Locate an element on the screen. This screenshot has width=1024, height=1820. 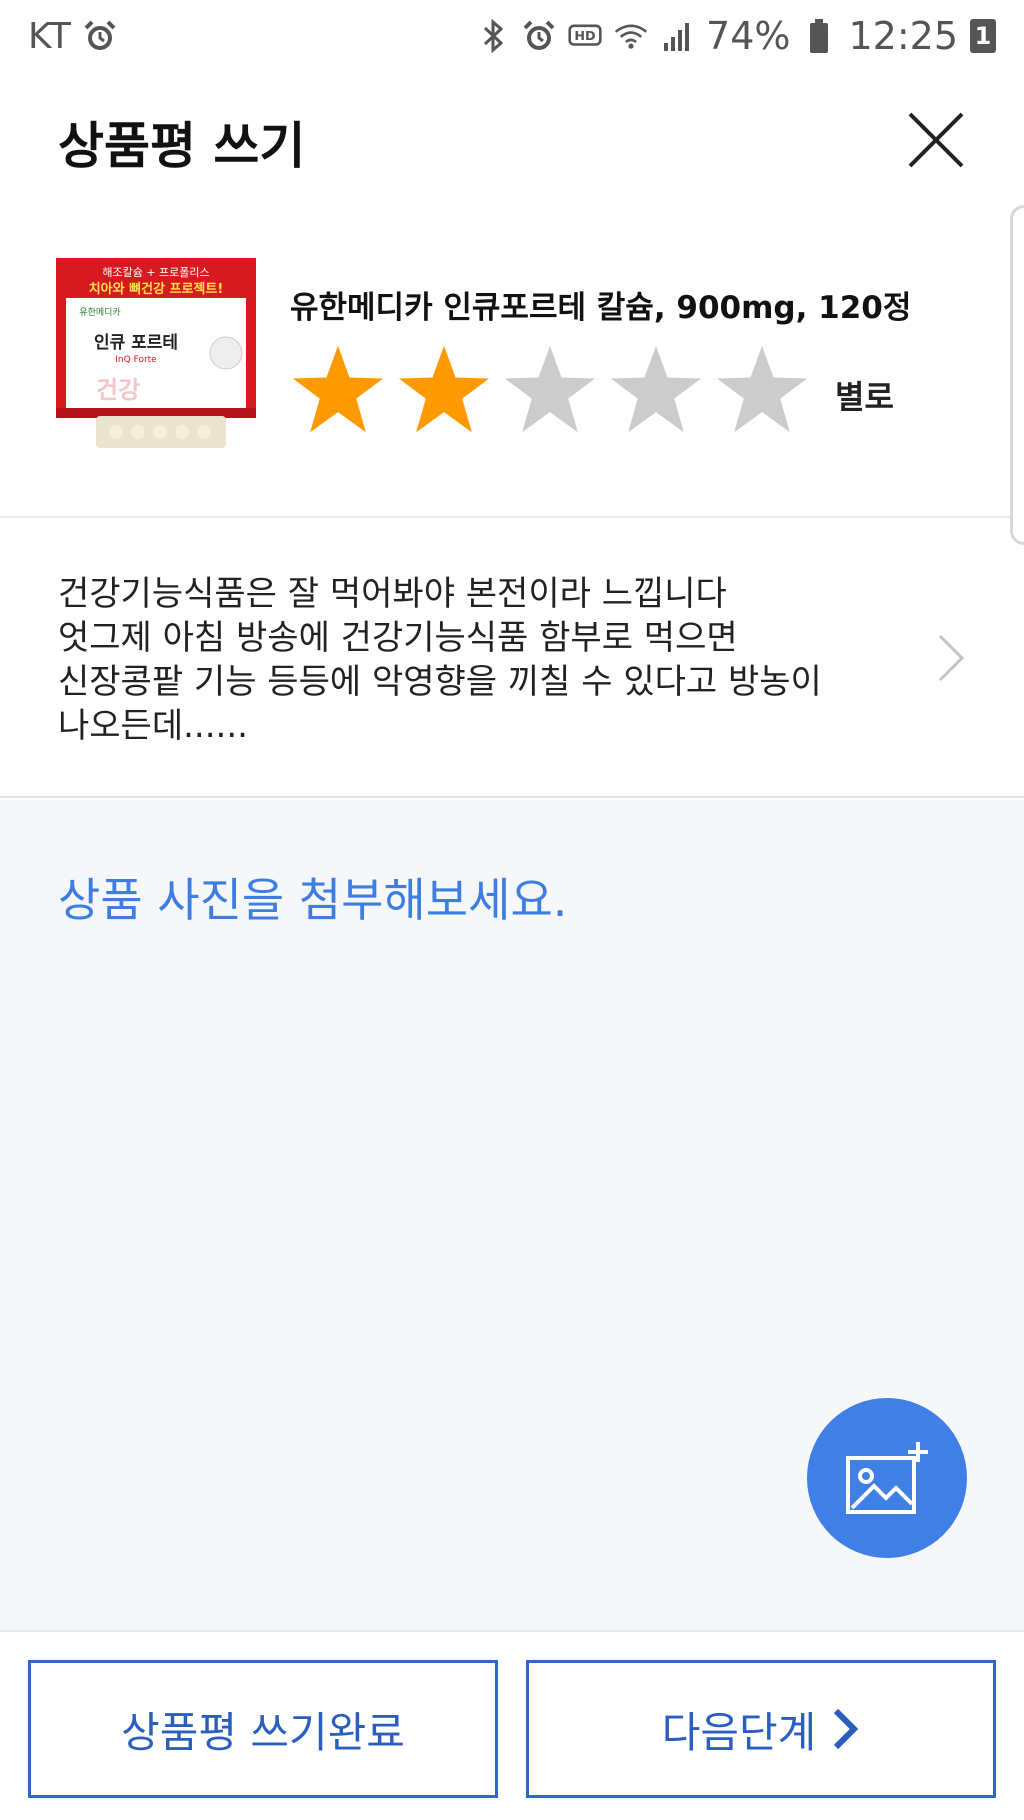
product-name: 유한메디카 인큐포르테 칼슘, 900mg, 120정 is located at coordinates (601, 308).